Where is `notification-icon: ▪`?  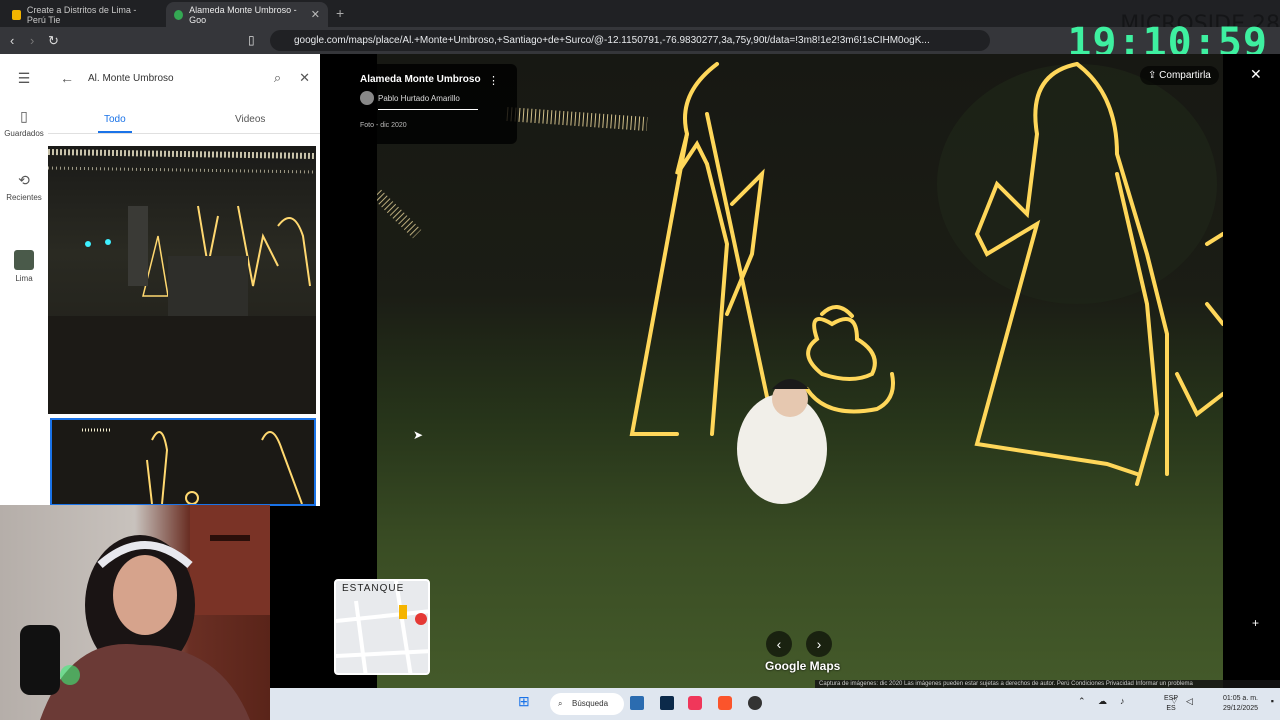
notification-icon: ▪ is located at coordinates (1272, 701).